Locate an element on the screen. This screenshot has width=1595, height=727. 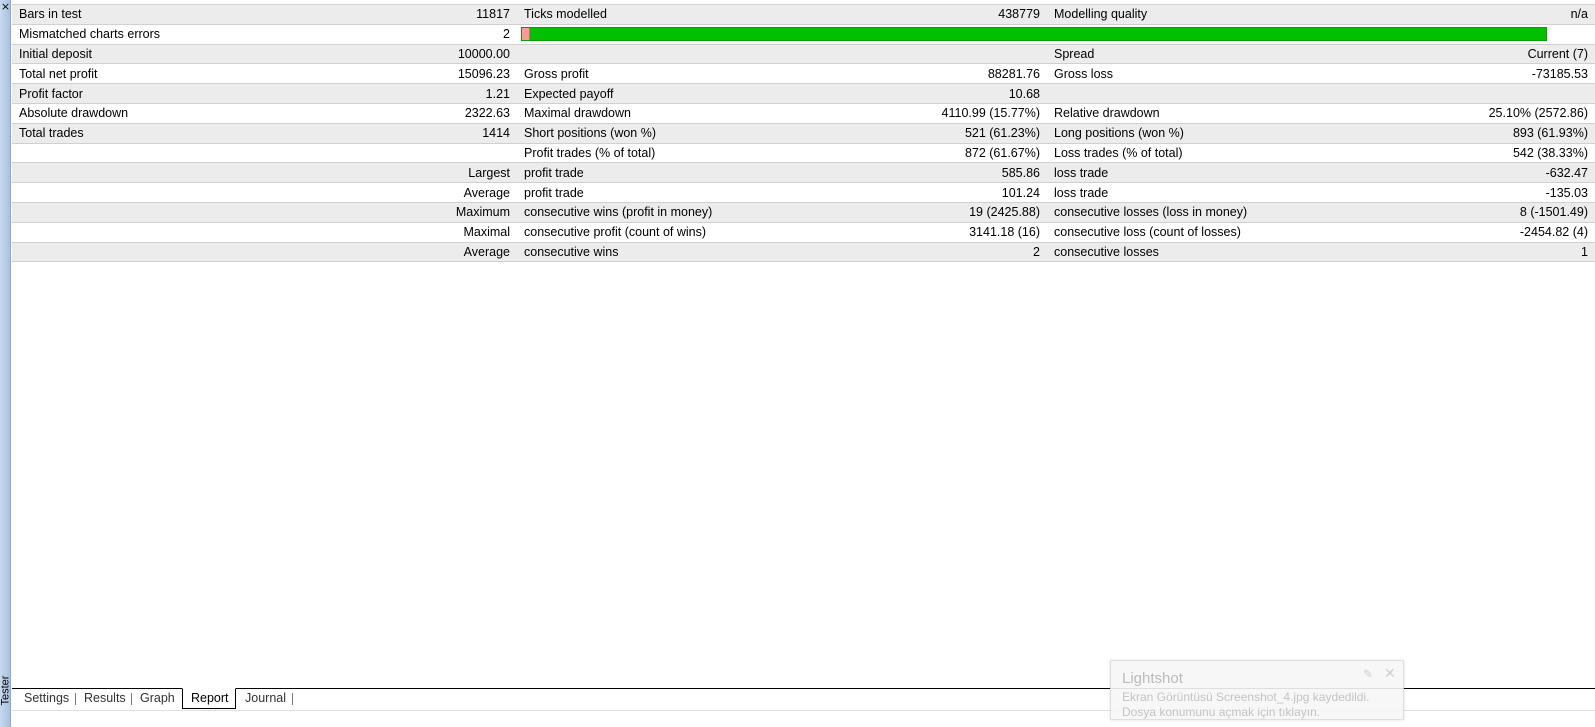
pin-icon: ✎ is located at coordinates (1368, 674).